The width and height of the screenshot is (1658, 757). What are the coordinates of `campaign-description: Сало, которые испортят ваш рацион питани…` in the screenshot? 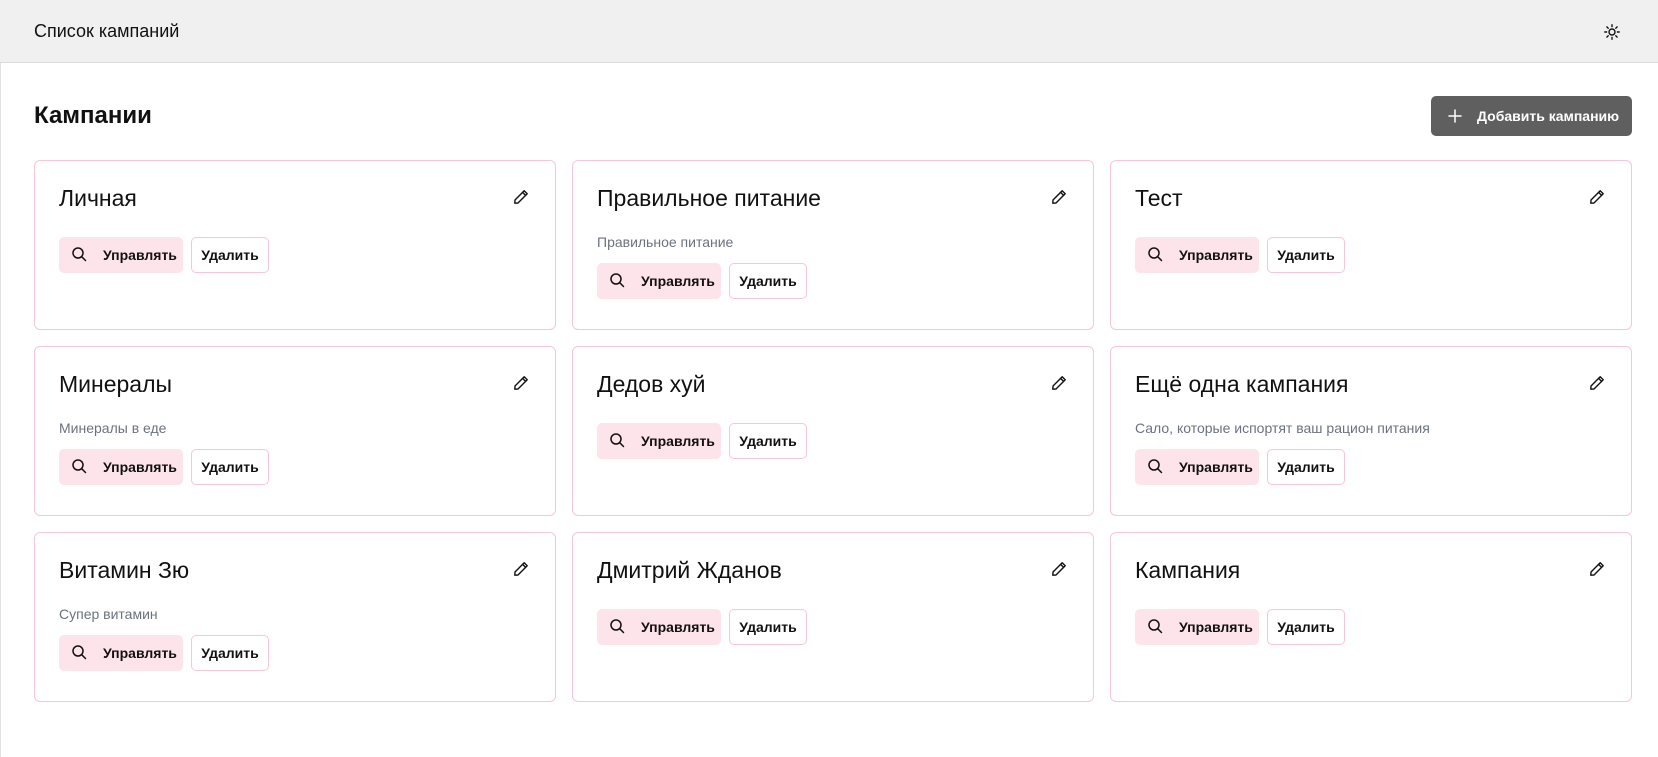 It's located at (1282, 428).